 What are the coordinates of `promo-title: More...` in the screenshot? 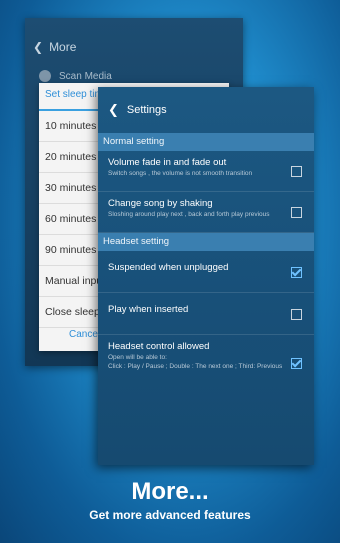 It's located at (170, 491).